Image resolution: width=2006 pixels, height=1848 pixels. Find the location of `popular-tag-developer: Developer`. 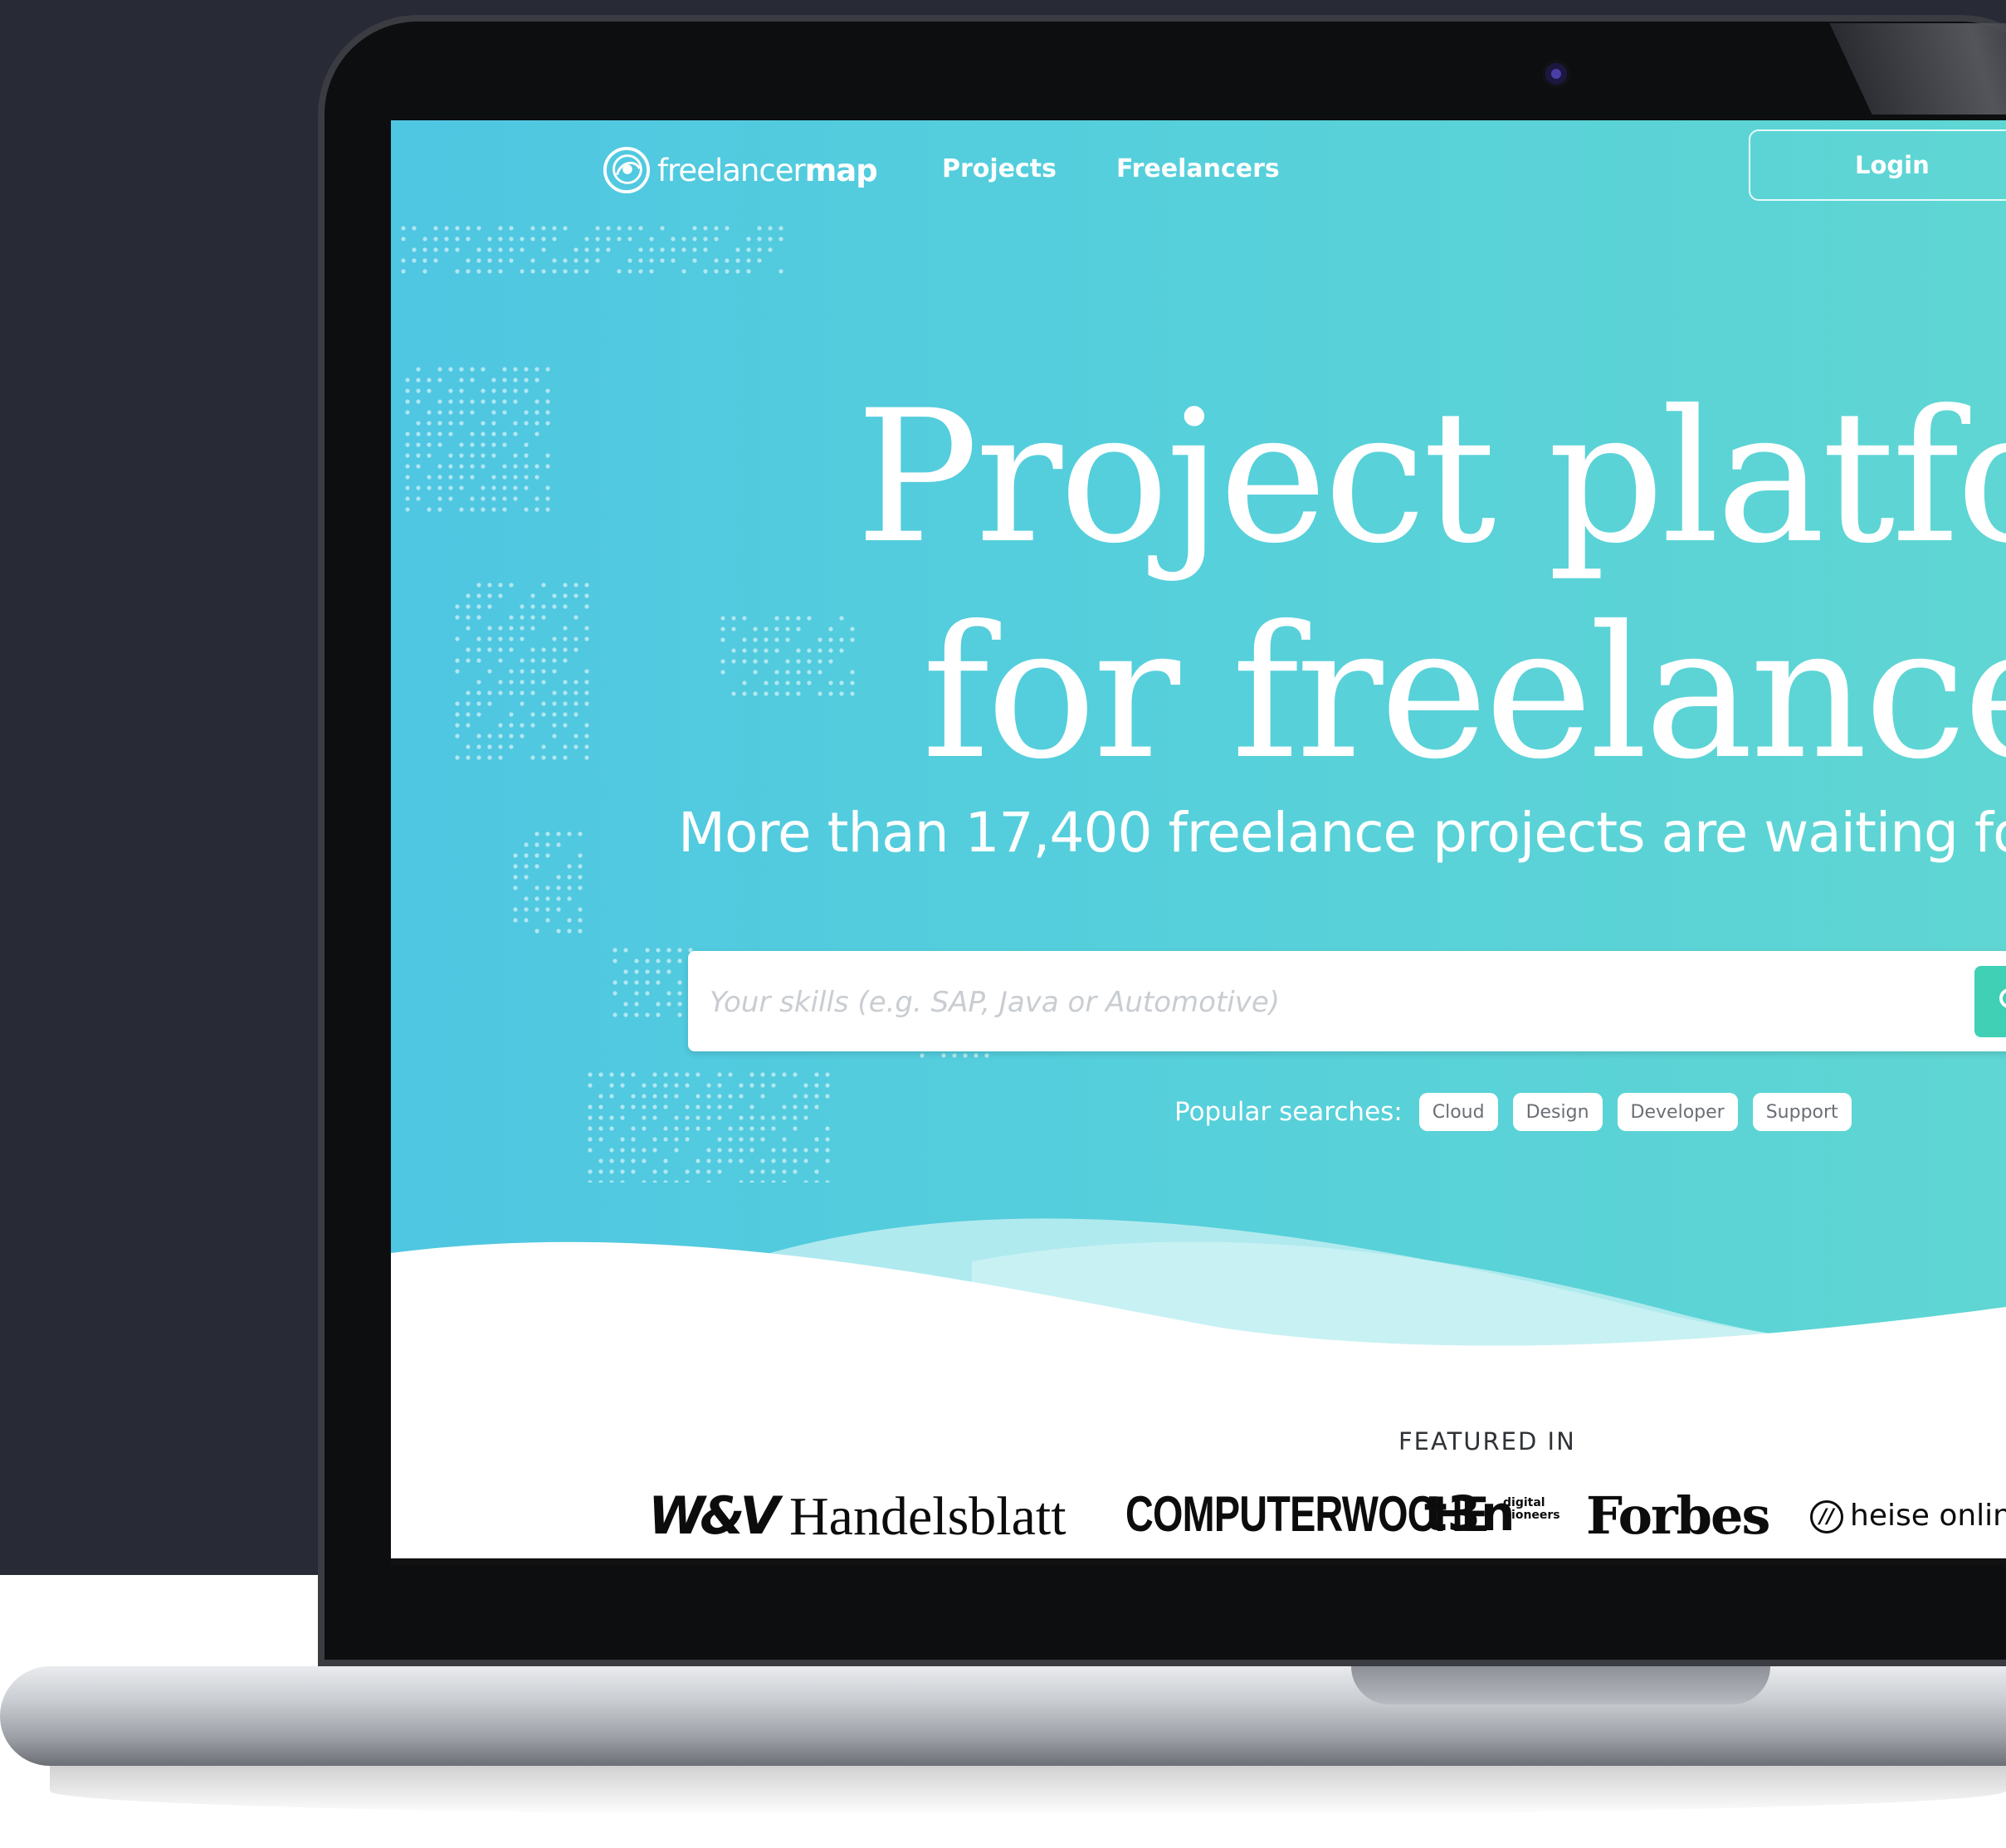

popular-tag-developer: Developer is located at coordinates (1677, 1112).